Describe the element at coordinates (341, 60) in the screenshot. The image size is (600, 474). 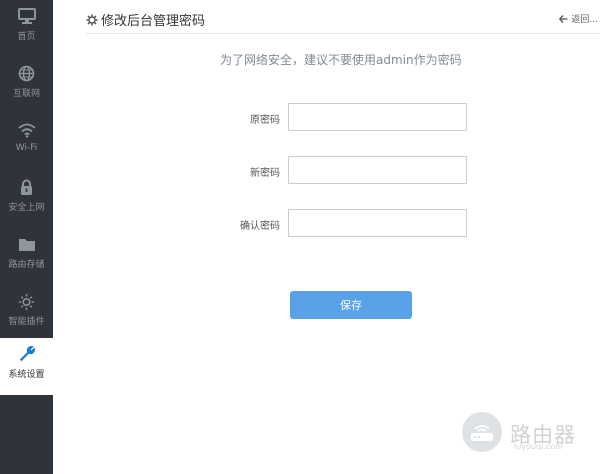
I see `security-notice: 为了网络安全，建议不要使用admin作为密码` at that location.